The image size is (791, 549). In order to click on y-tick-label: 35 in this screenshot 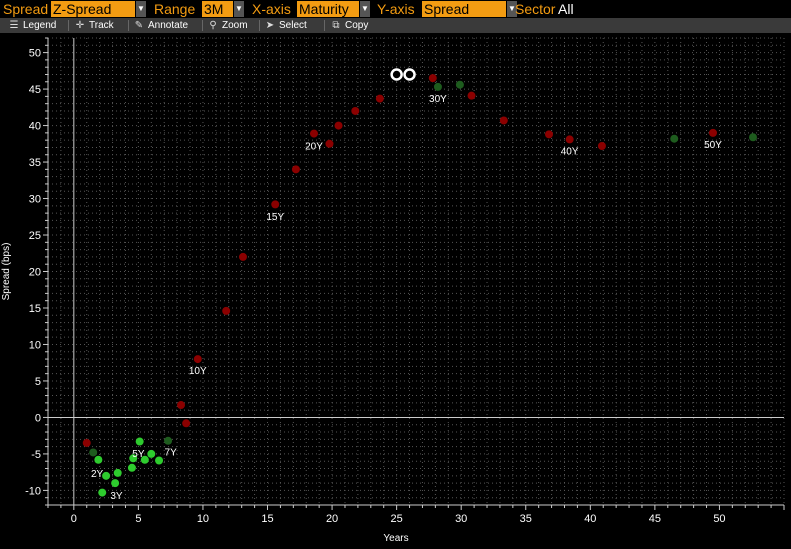, I will do `click(35, 163)`.